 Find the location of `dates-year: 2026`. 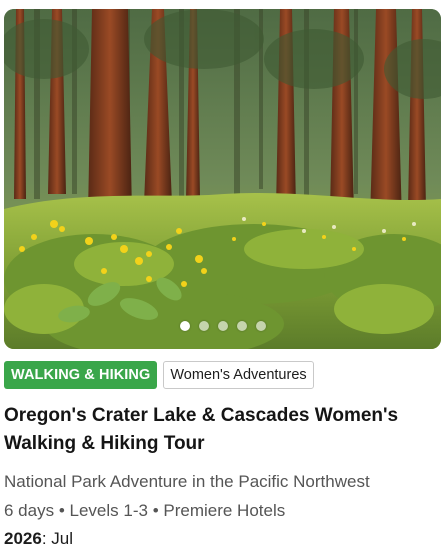

dates-year: 2026 is located at coordinates (23, 538).